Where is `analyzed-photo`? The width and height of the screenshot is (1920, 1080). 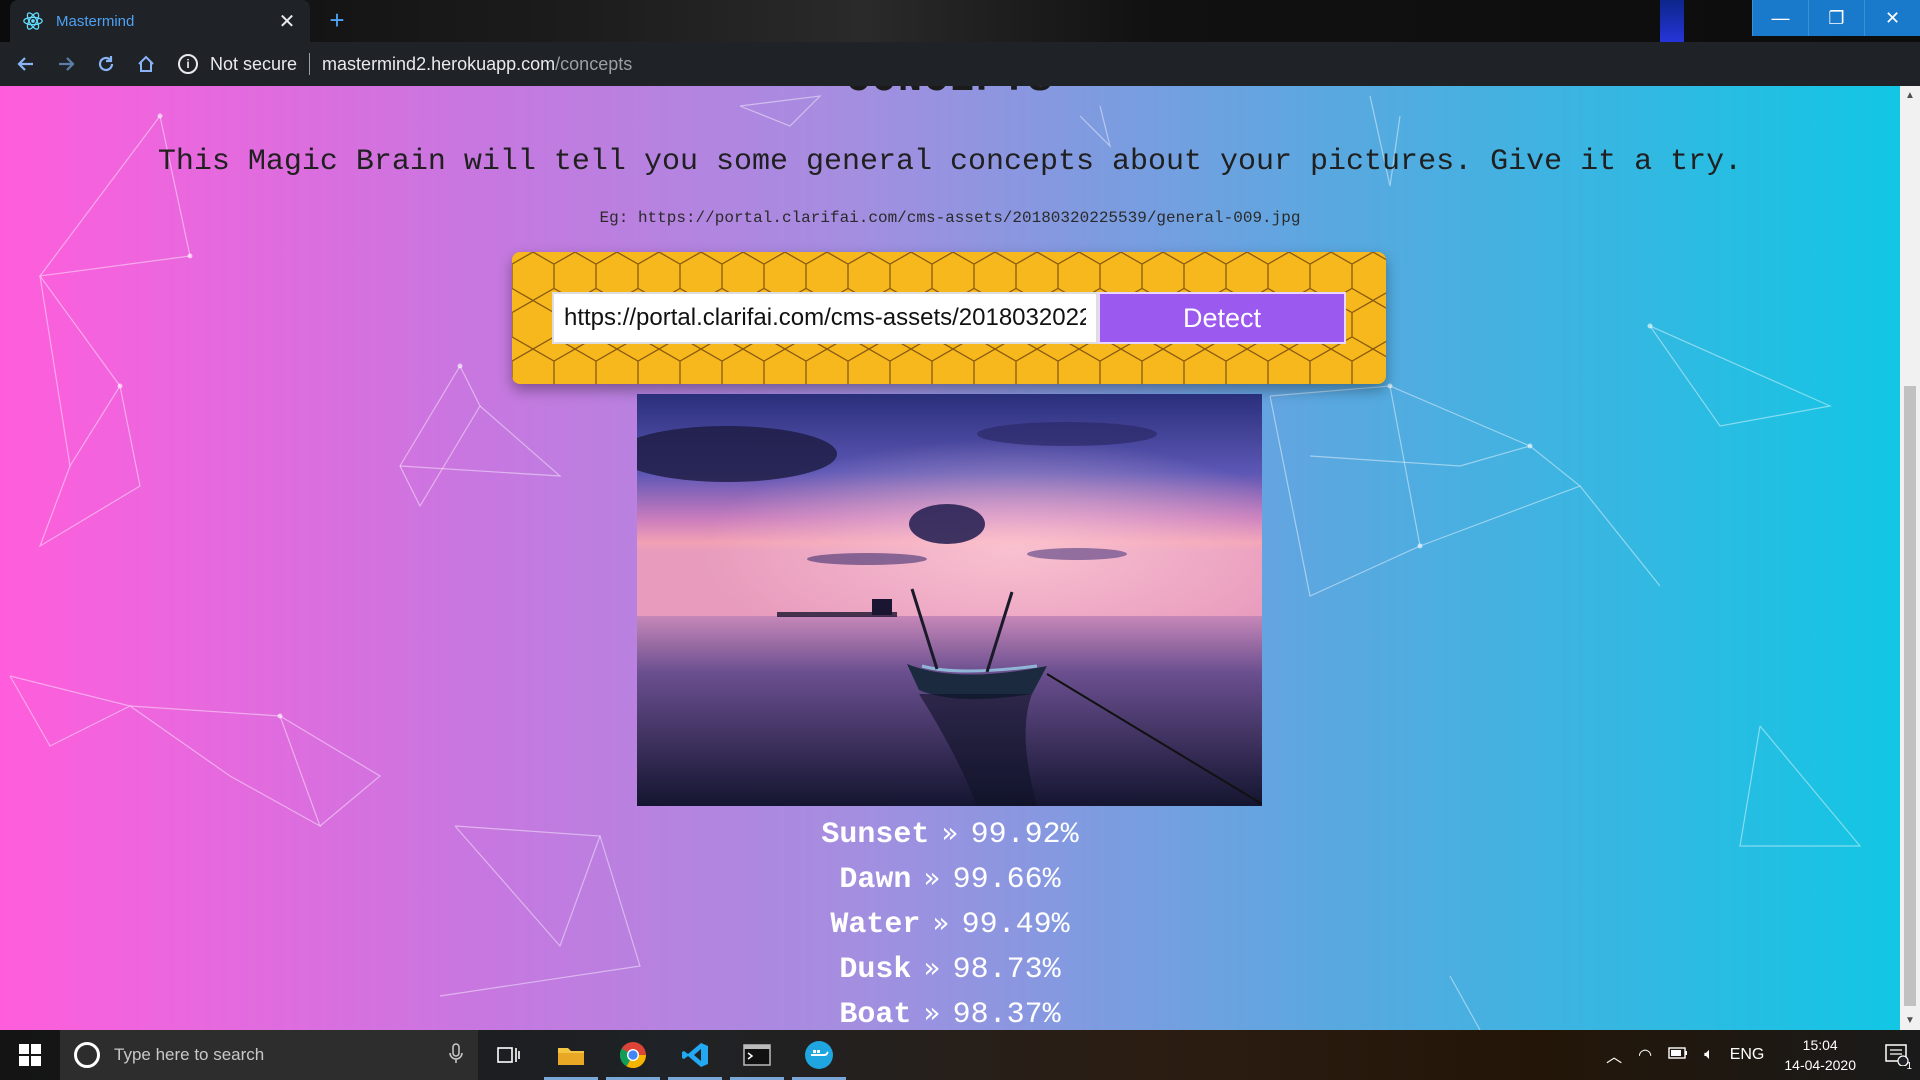
analyzed-photo is located at coordinates (949, 600).